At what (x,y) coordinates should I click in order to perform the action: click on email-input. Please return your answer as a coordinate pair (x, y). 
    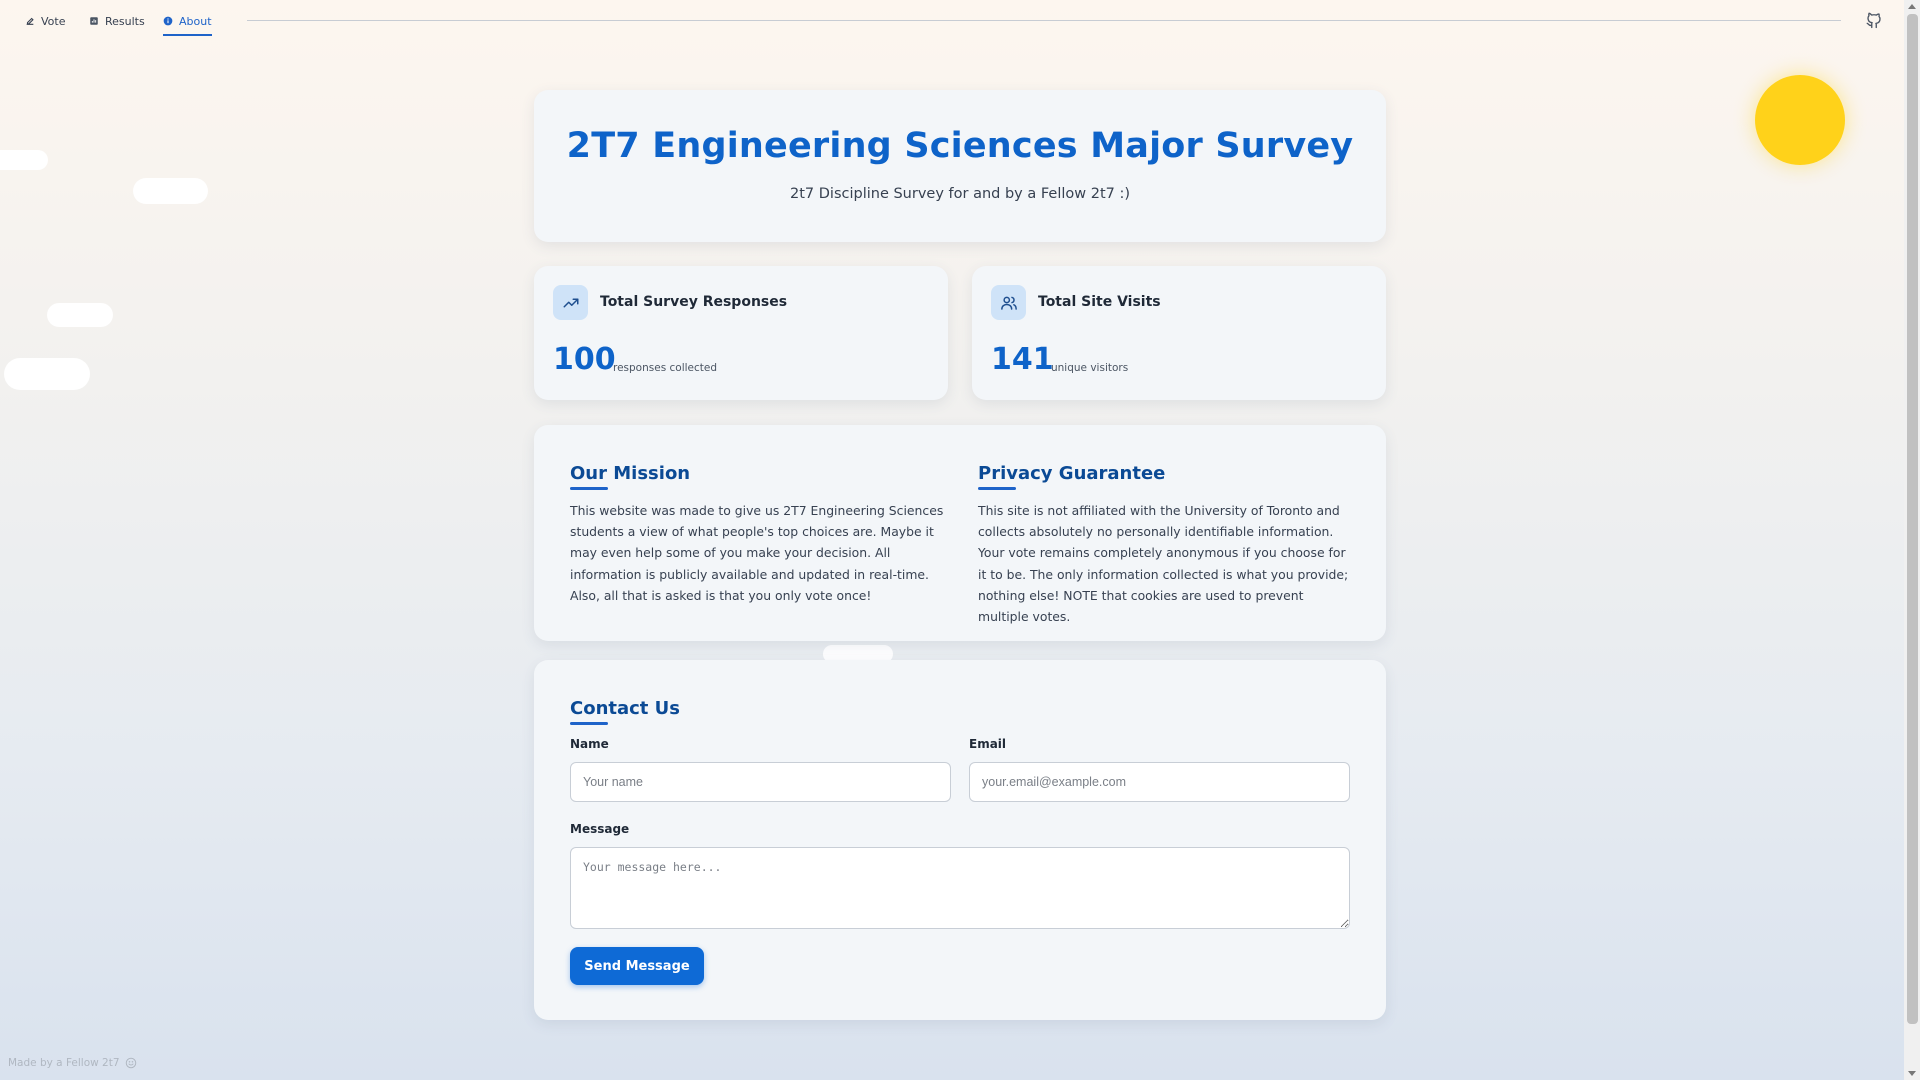
    Looking at the image, I should click on (1159, 782).